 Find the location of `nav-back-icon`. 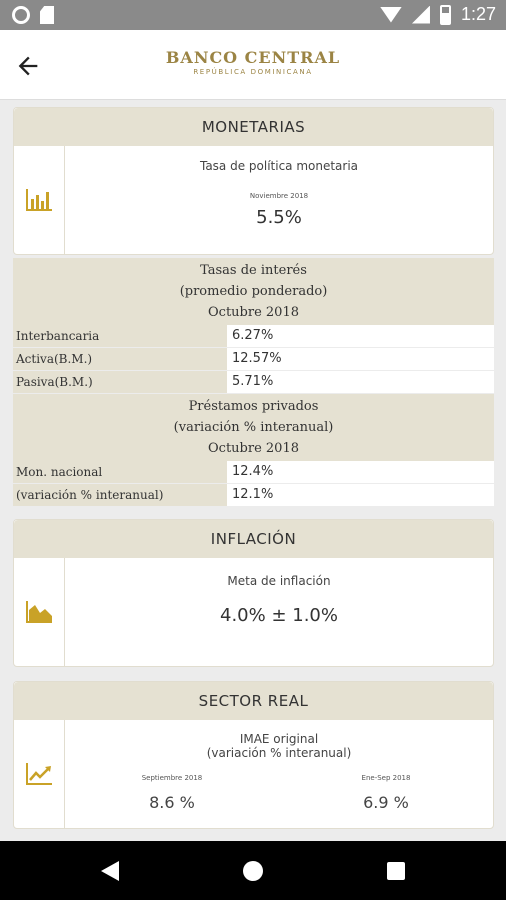

nav-back-icon is located at coordinates (110, 871).